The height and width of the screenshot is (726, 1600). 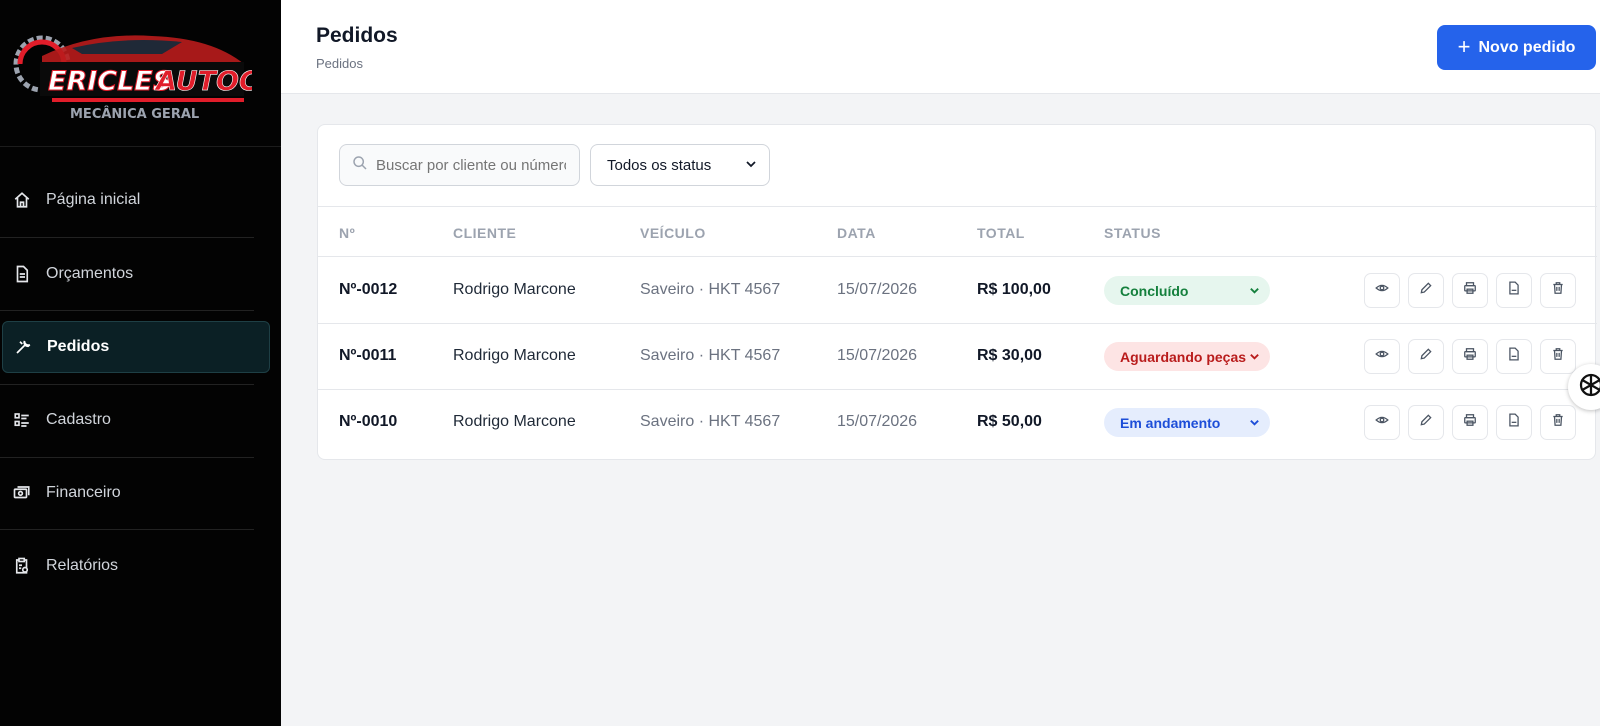 I want to click on svg-text: MECÂNICA GERAL, so click(x=134, y=114).